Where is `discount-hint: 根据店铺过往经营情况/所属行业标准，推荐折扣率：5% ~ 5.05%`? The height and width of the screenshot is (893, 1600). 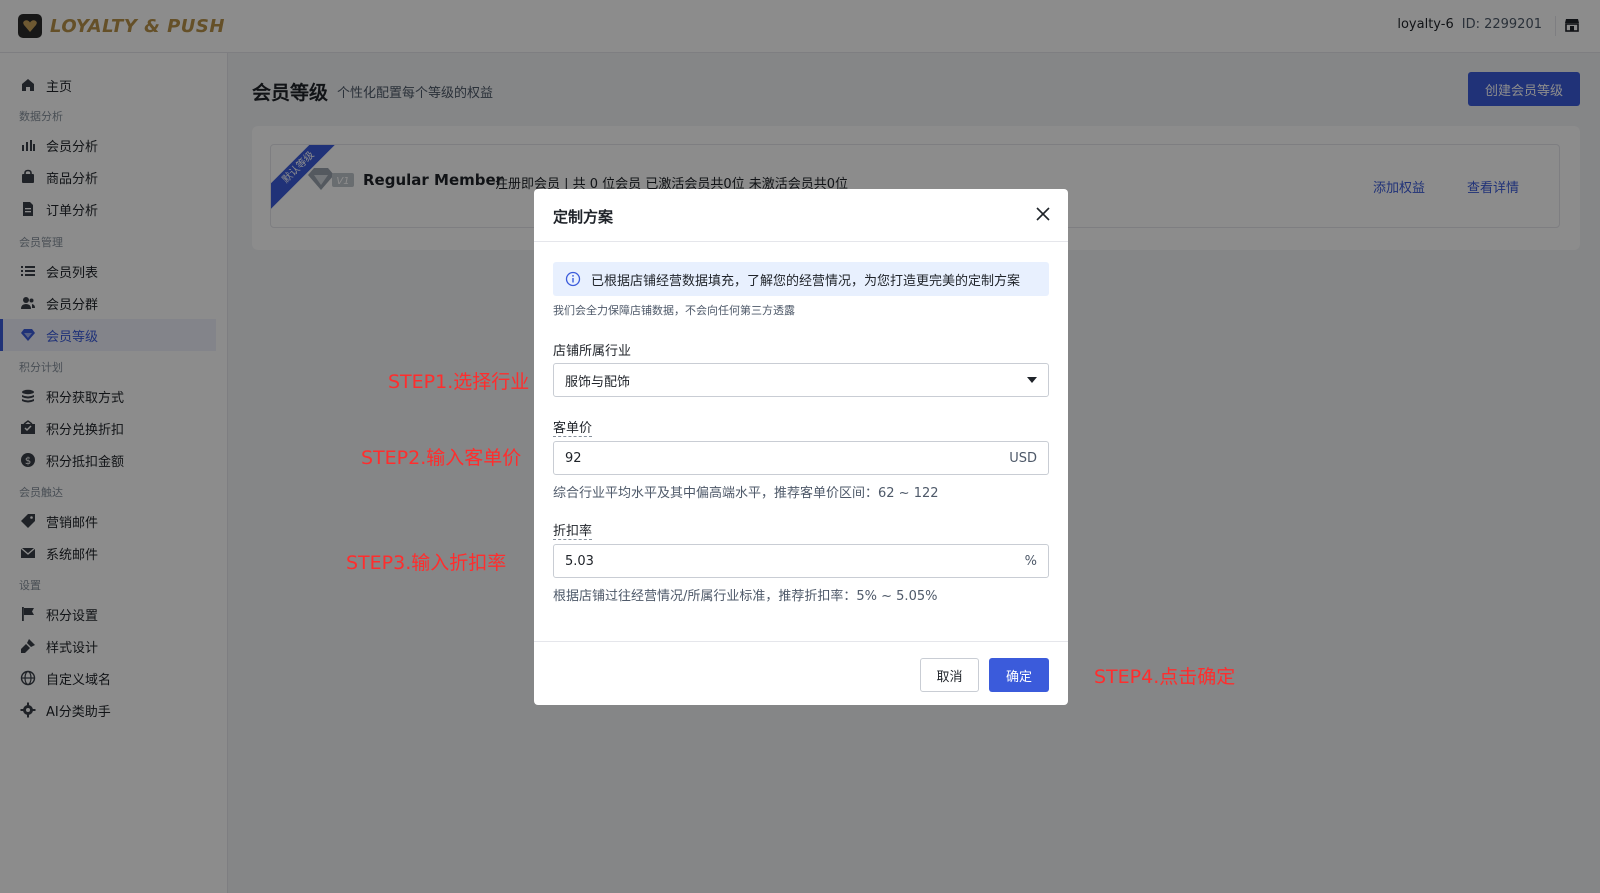
discount-hint: 根据店铺过往经营情况/所属行业标准，推荐折扣率：5% ~ 5.05% is located at coordinates (745, 596).